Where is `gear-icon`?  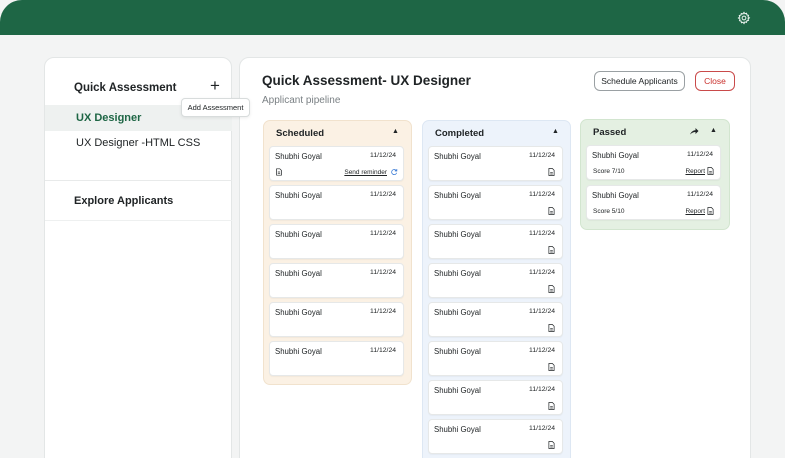
gear-icon is located at coordinates (744, 18).